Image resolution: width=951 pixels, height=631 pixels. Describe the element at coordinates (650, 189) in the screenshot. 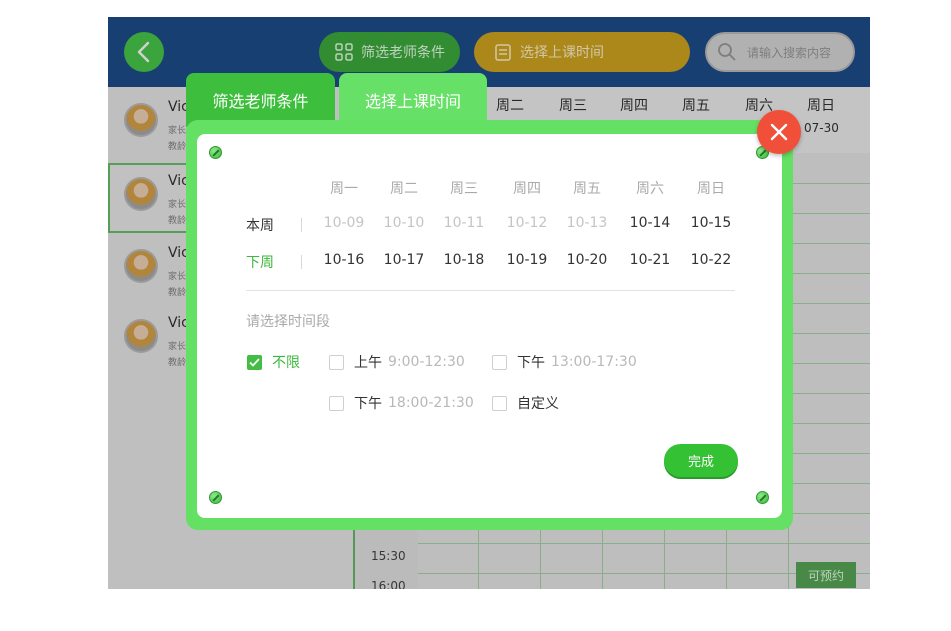

I see `weekday-header: 周六` at that location.